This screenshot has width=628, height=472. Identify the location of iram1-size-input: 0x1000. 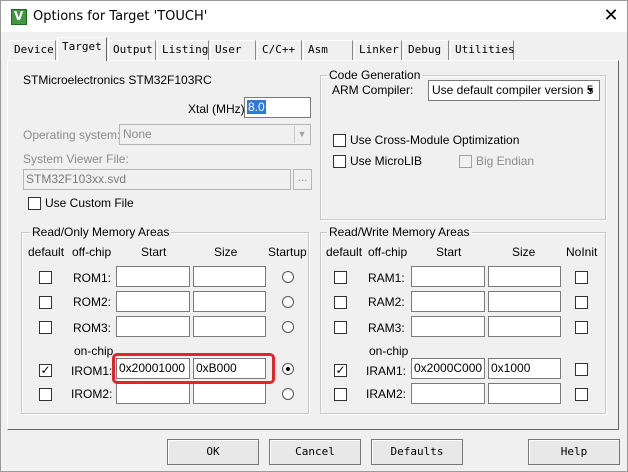
(524, 368).